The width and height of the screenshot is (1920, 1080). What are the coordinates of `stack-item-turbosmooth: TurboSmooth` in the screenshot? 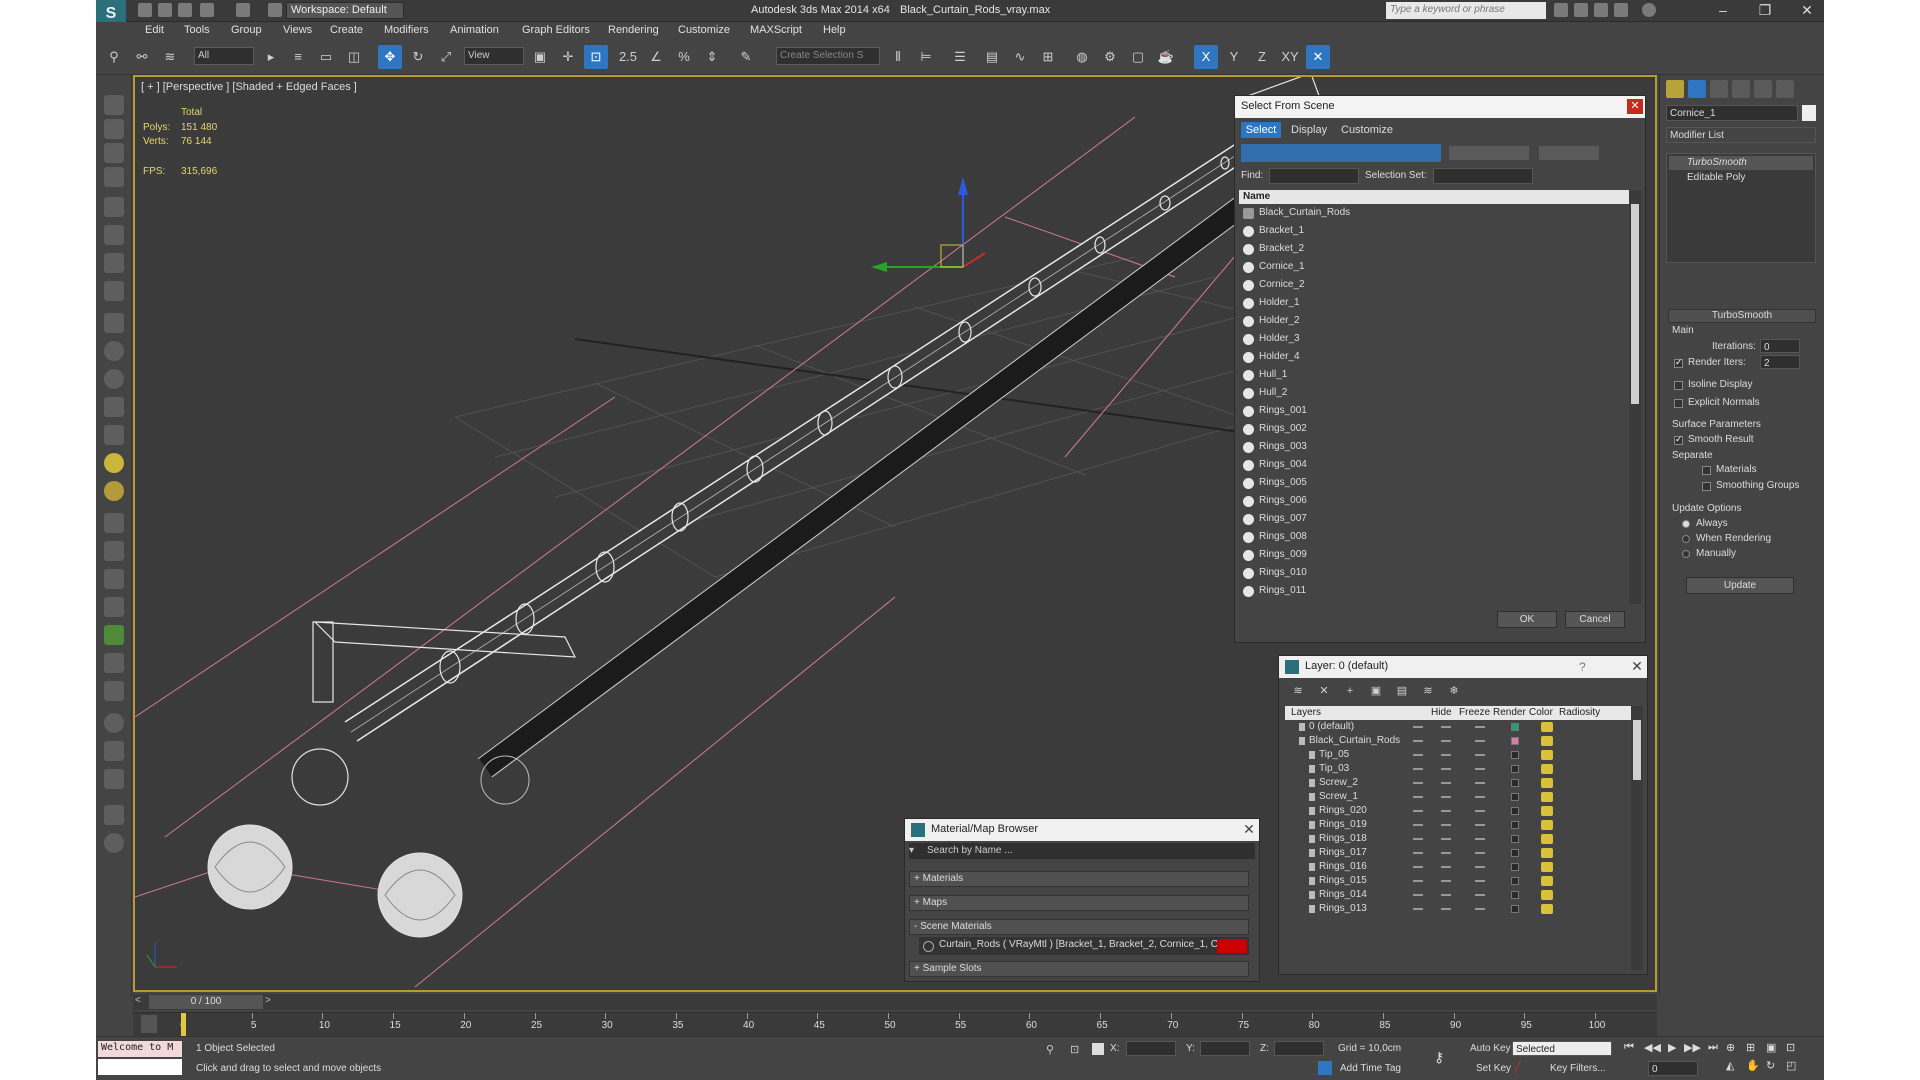 It's located at (1741, 163).